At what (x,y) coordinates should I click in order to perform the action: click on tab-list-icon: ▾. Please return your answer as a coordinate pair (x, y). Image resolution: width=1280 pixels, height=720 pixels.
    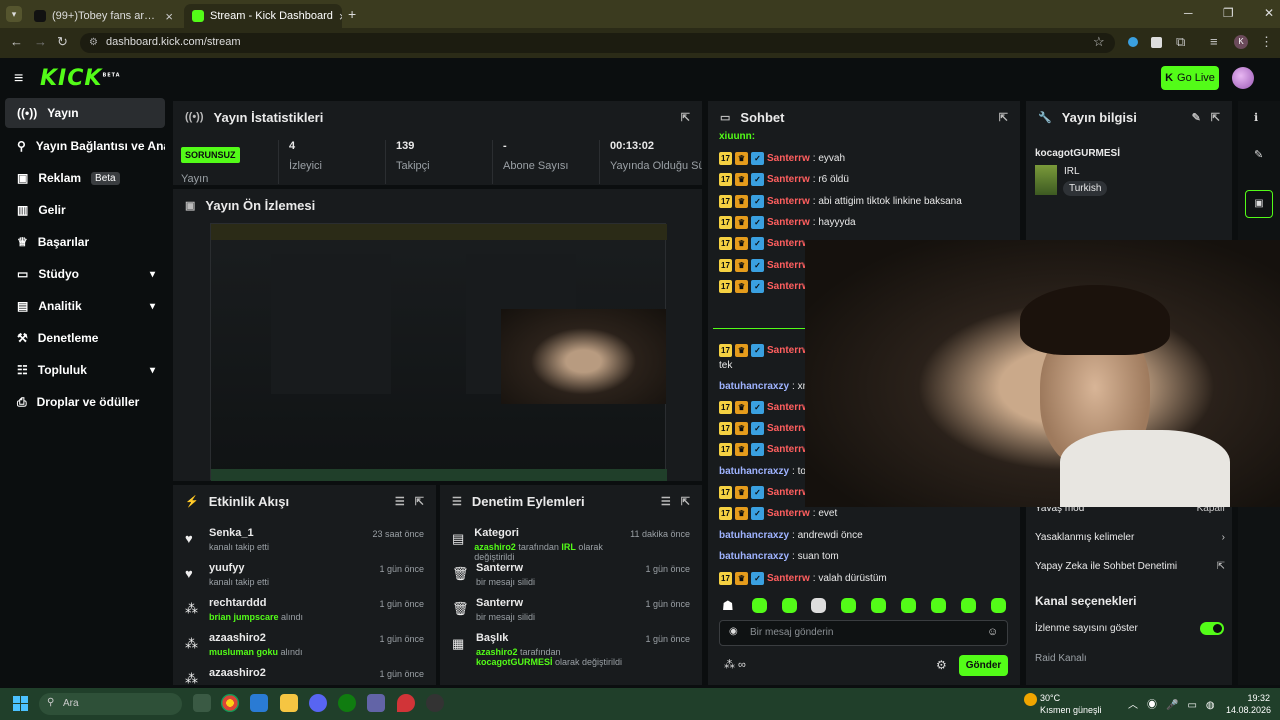
    Looking at the image, I should click on (14, 14).